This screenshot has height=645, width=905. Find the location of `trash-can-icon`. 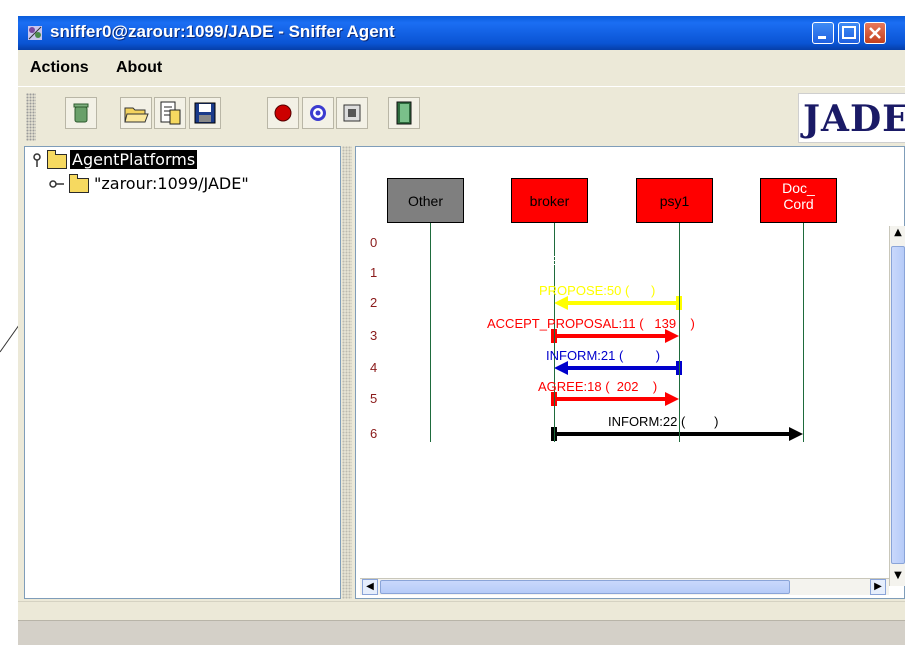

trash-can-icon is located at coordinates (81, 117).